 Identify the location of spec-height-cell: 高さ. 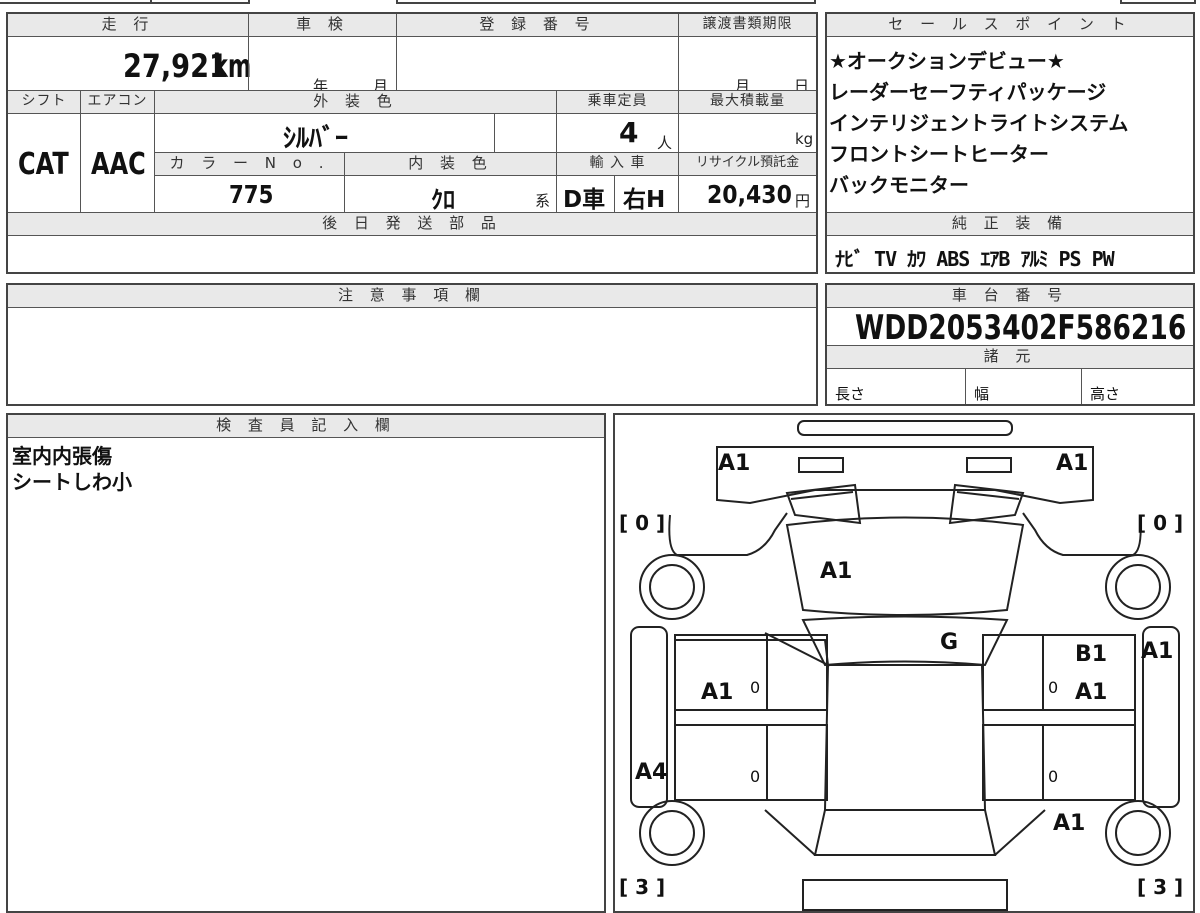
(1137, 386).